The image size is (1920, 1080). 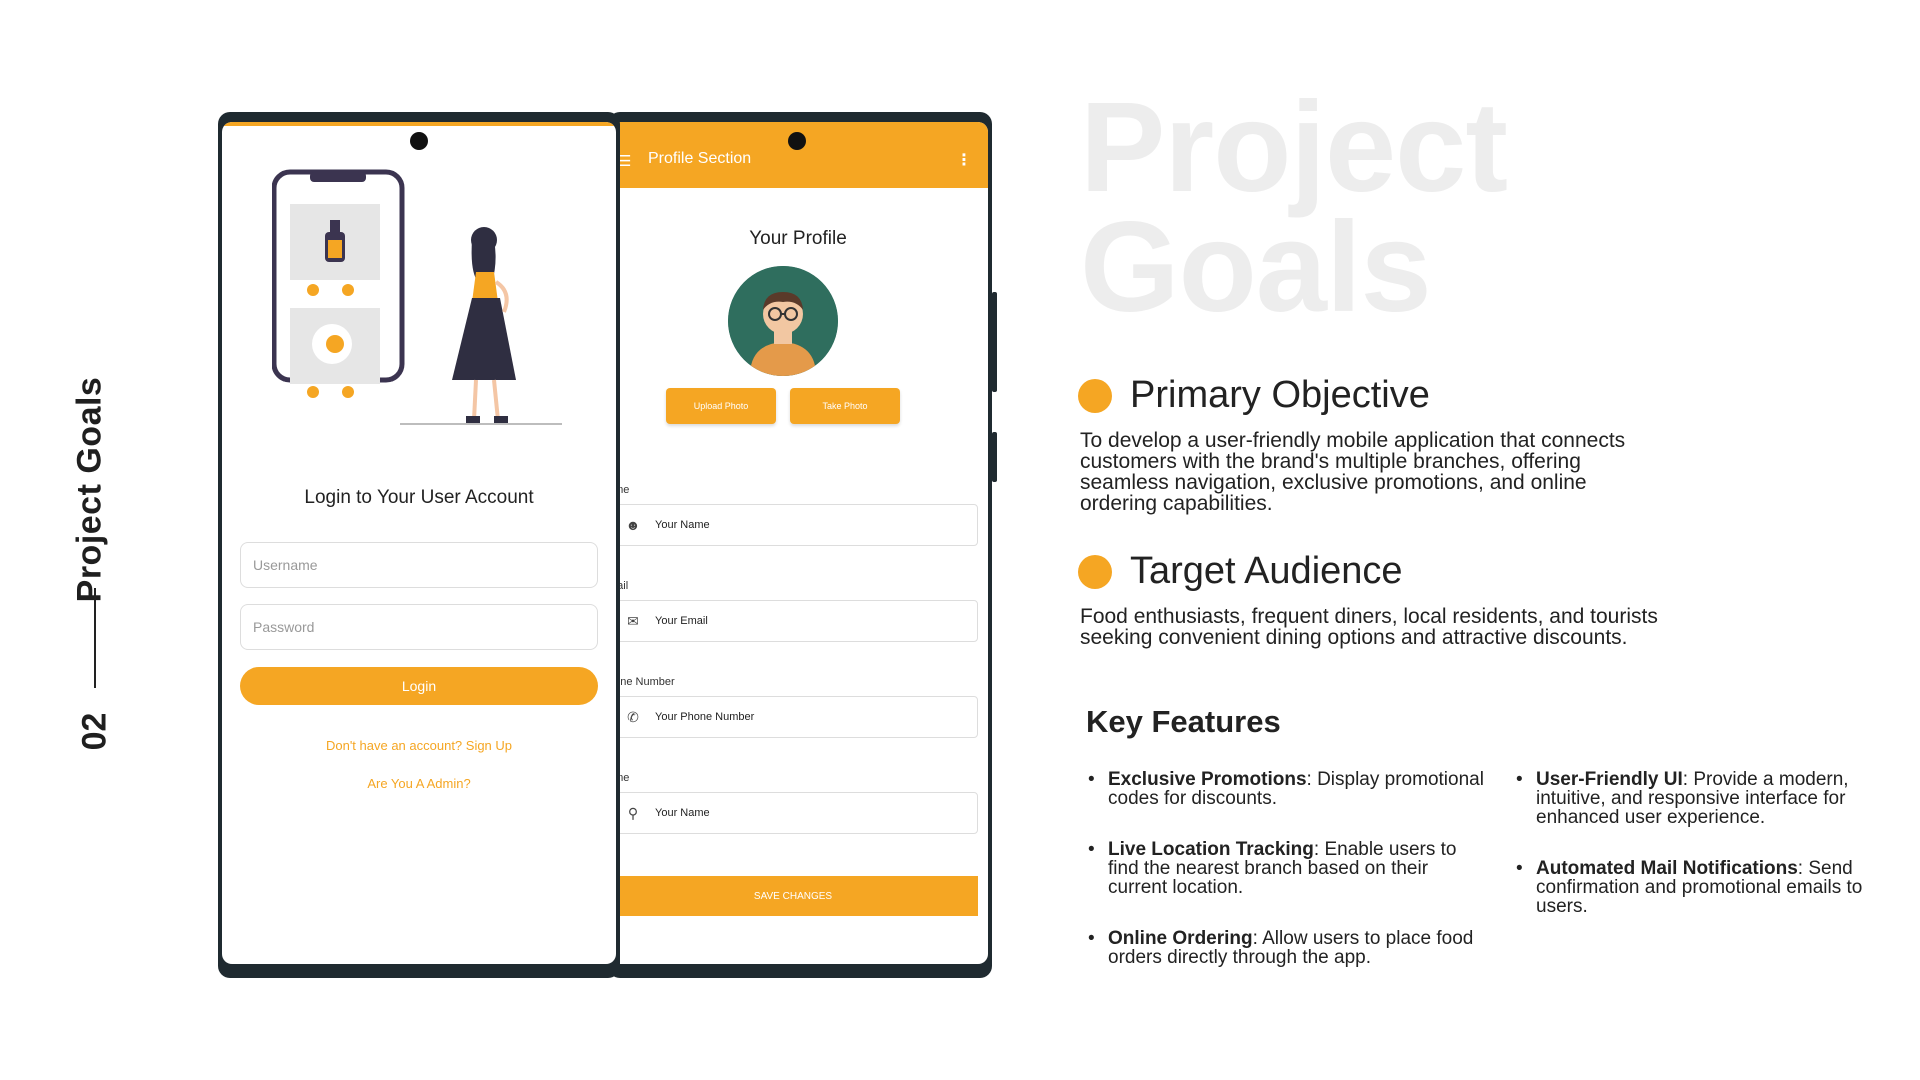 What do you see at coordinates (796, 525) in the screenshot?
I see `name-field: ☻ Your Name` at bounding box center [796, 525].